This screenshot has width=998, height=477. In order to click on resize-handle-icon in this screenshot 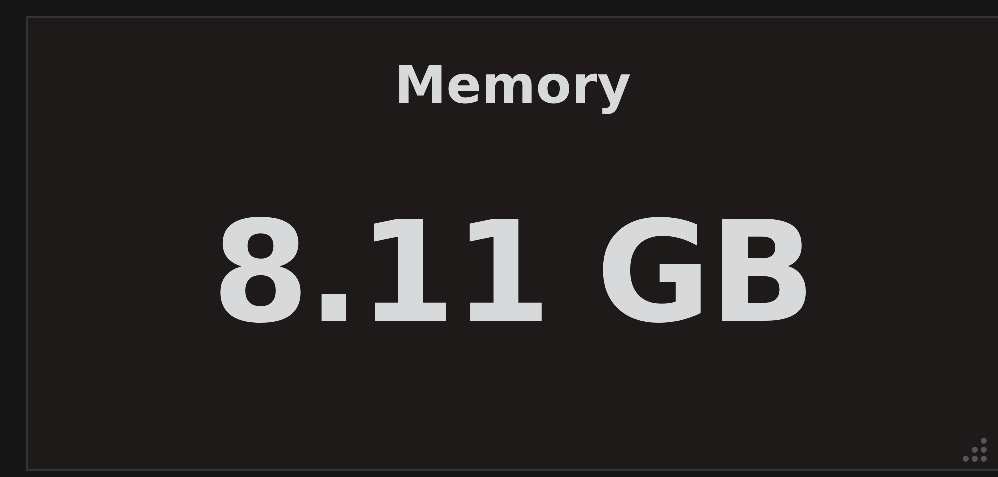, I will do `click(975, 450)`.